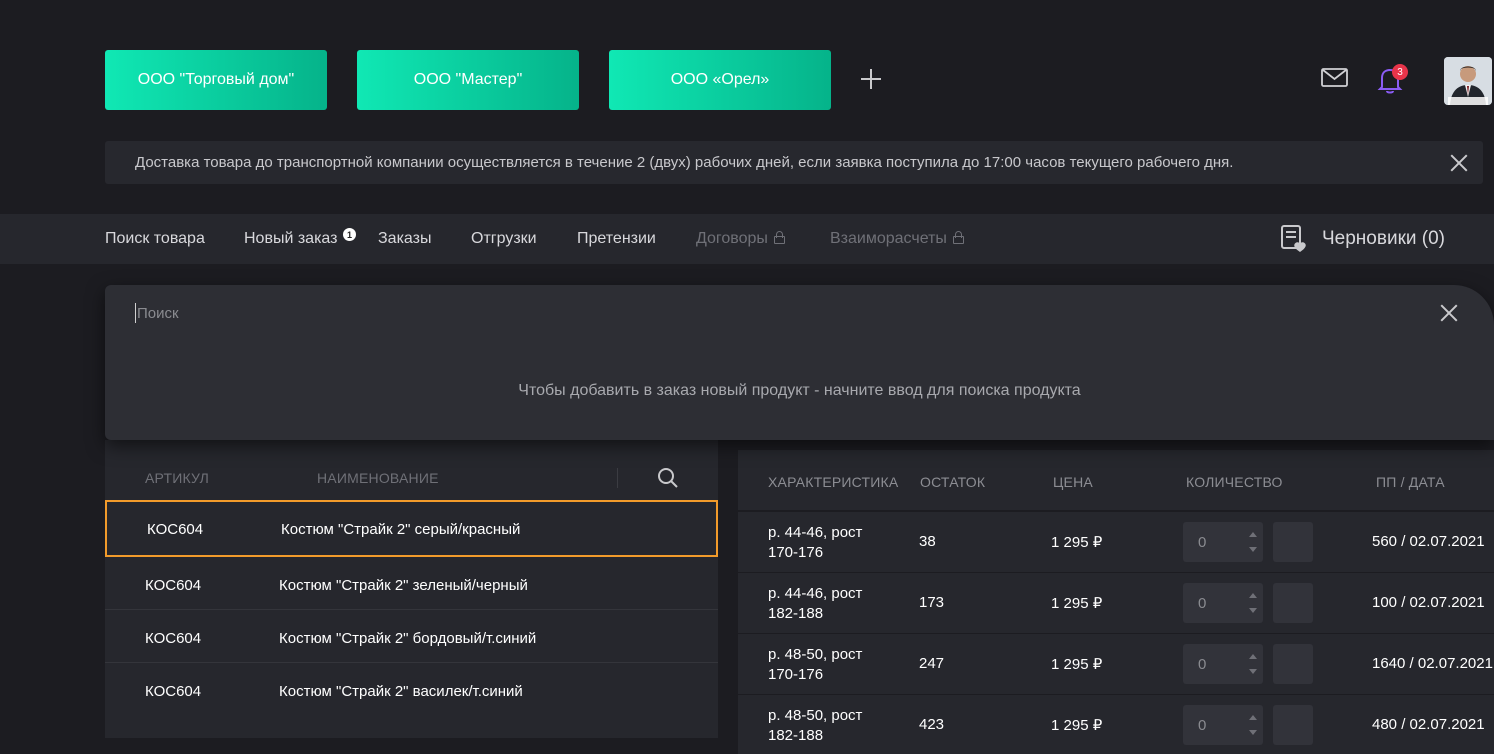 This screenshot has width=1494, height=754. Describe the element at coordinates (504, 239) in the screenshot. I see `nav-item-shipments: Отгрузки` at that location.